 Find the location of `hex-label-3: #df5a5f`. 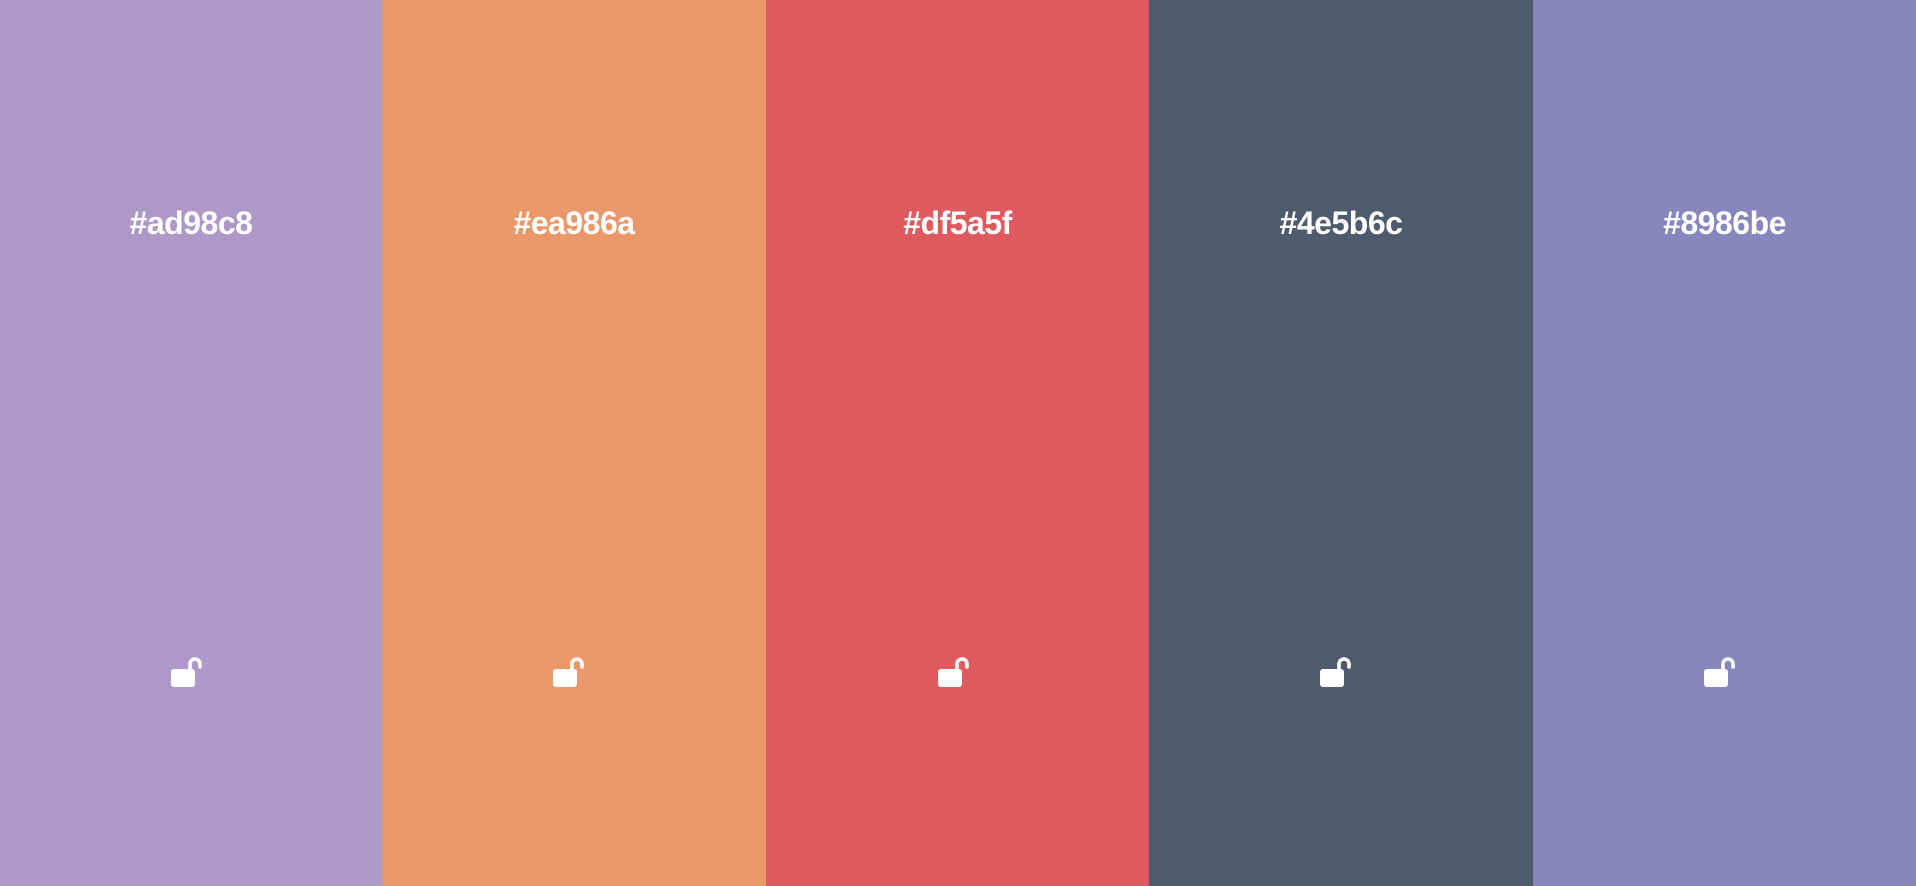

hex-label-3: #df5a5f is located at coordinates (957, 223).